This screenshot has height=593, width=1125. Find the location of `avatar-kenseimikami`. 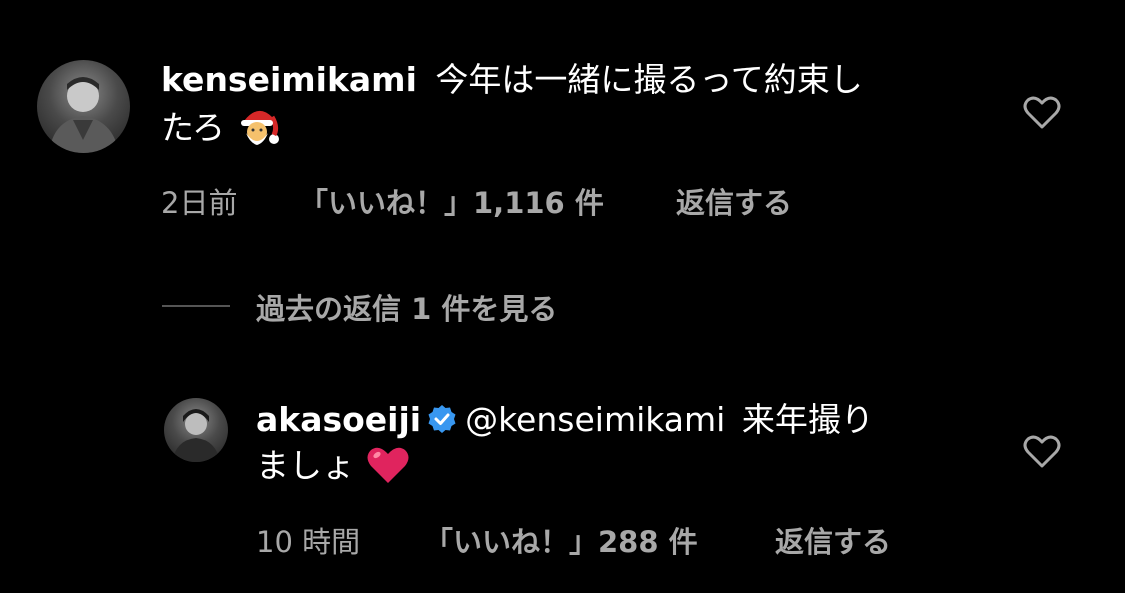

avatar-kenseimikami is located at coordinates (83, 106).